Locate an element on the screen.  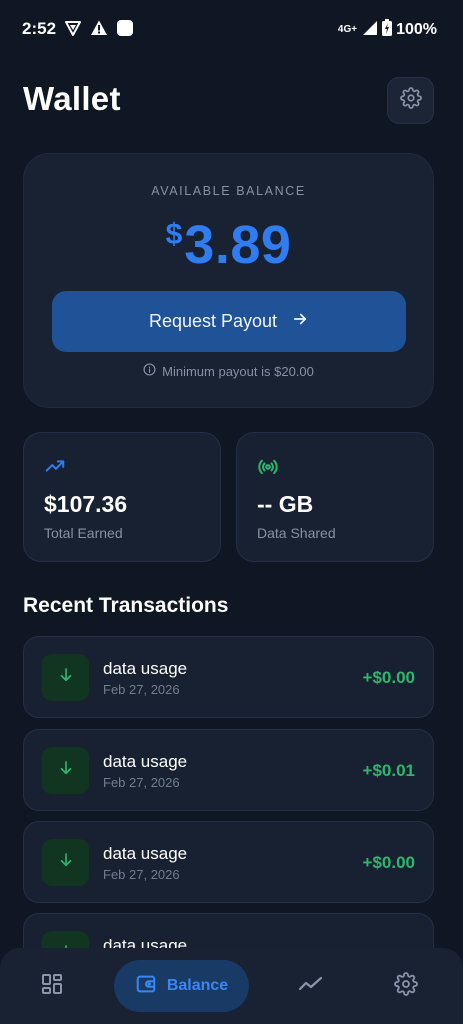
broadcast-icon is located at coordinates (268, 468).